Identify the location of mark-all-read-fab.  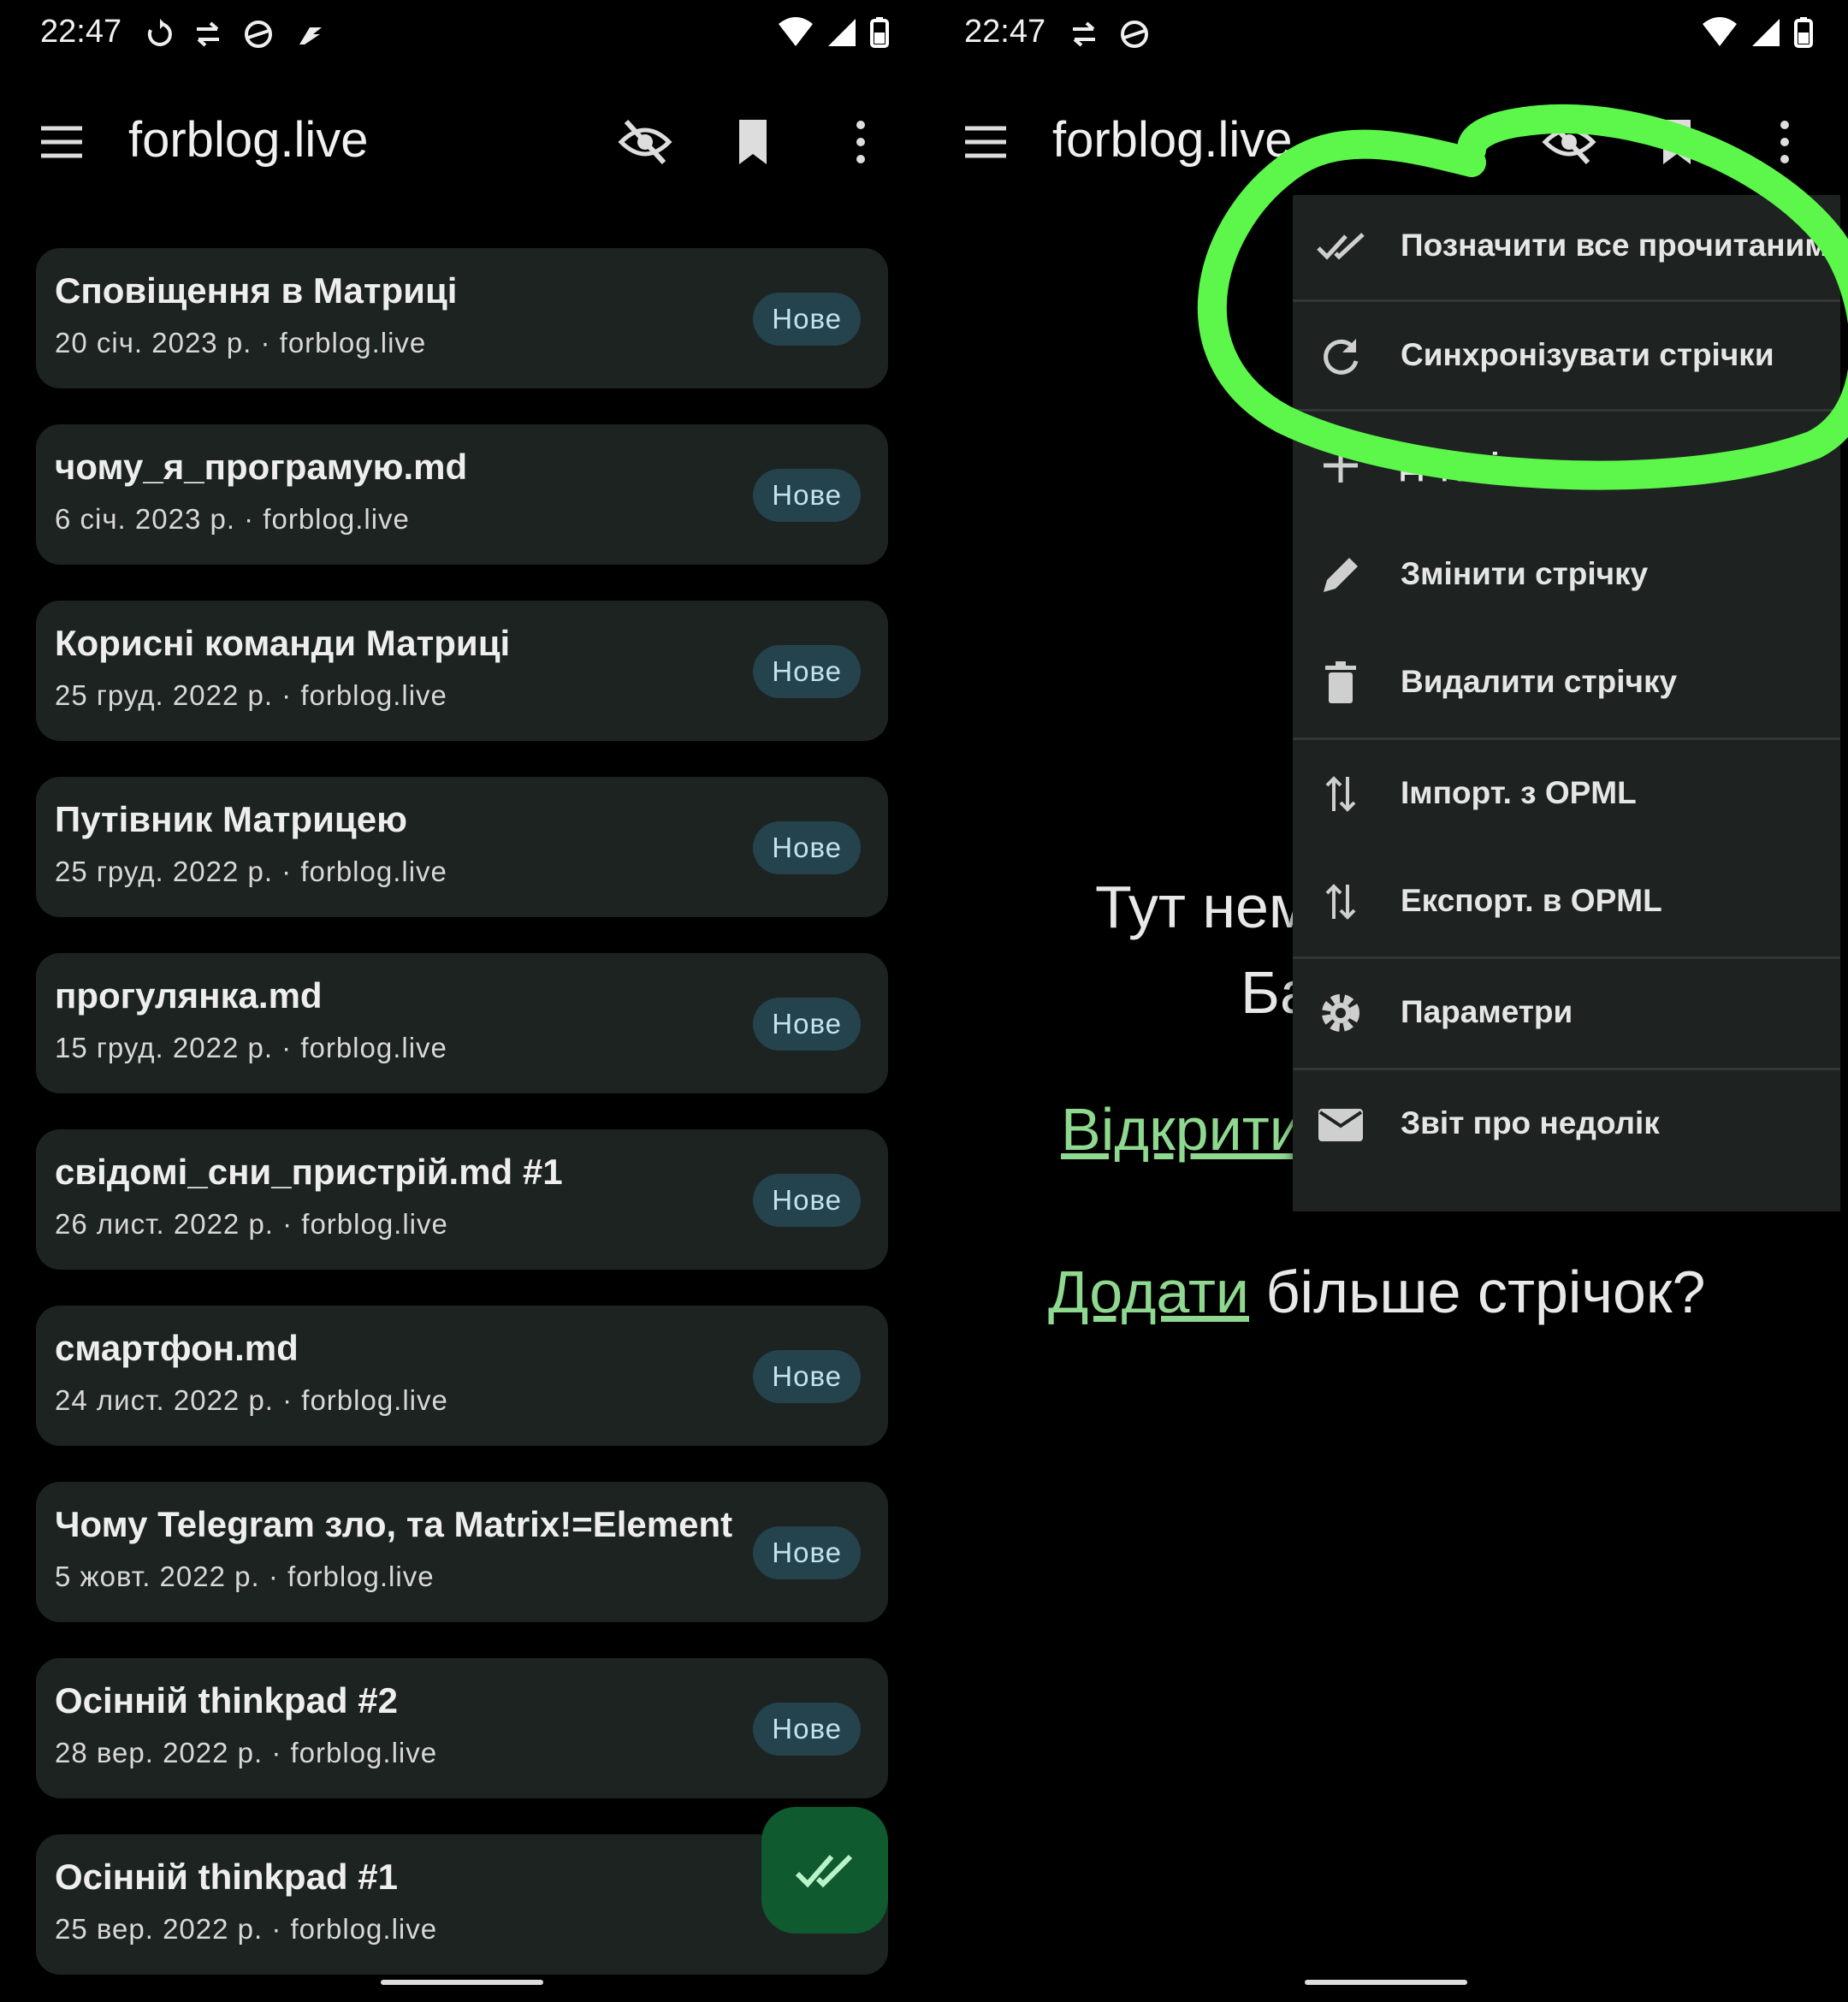
(824, 1870).